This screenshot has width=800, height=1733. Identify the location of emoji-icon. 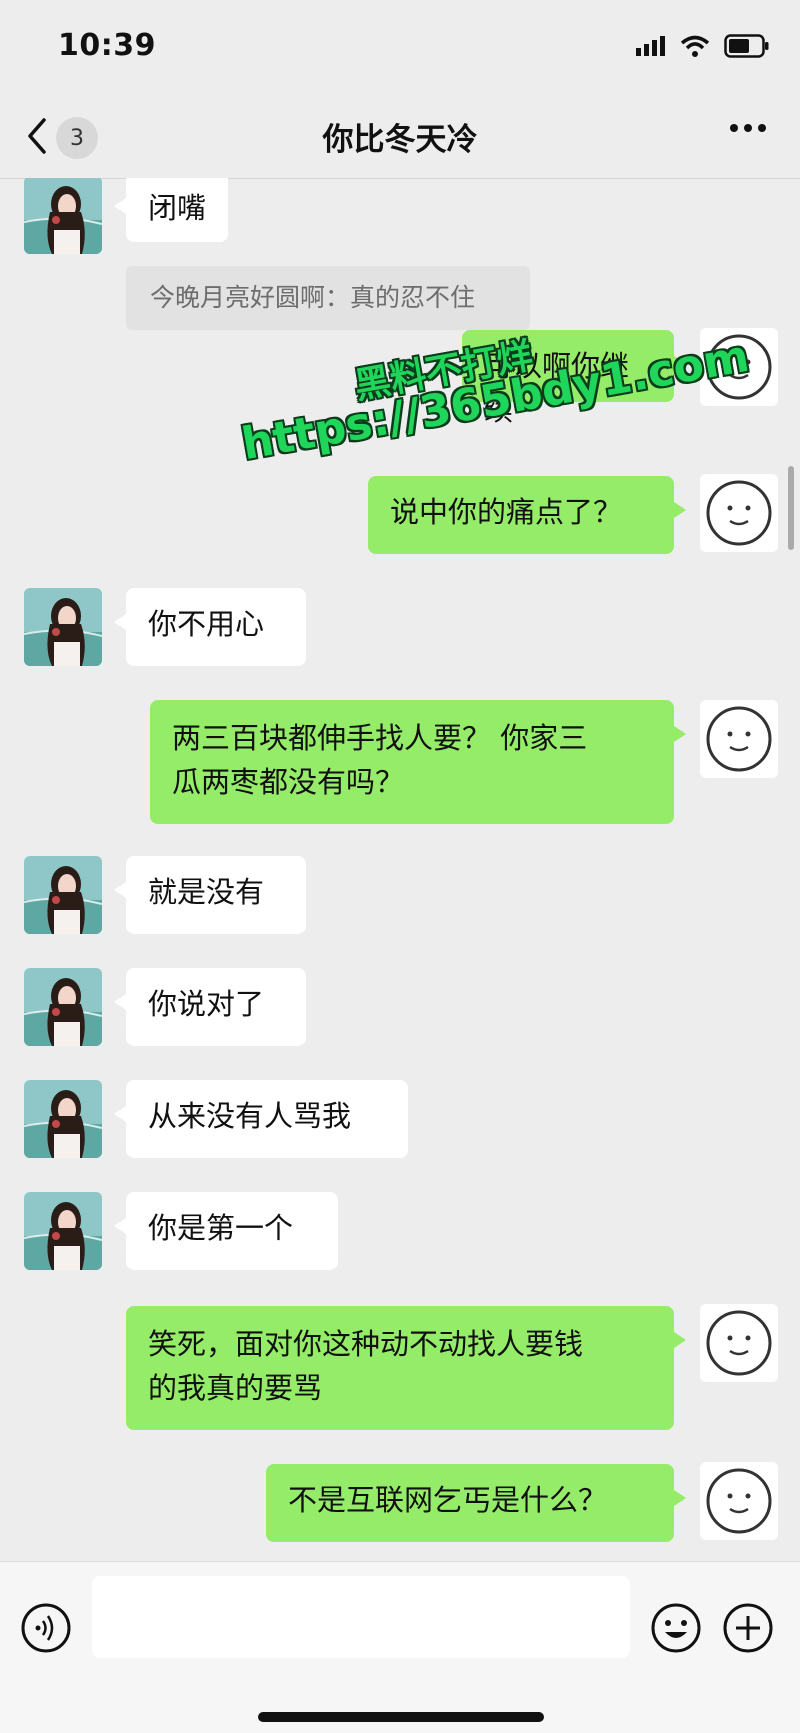
(676, 1630).